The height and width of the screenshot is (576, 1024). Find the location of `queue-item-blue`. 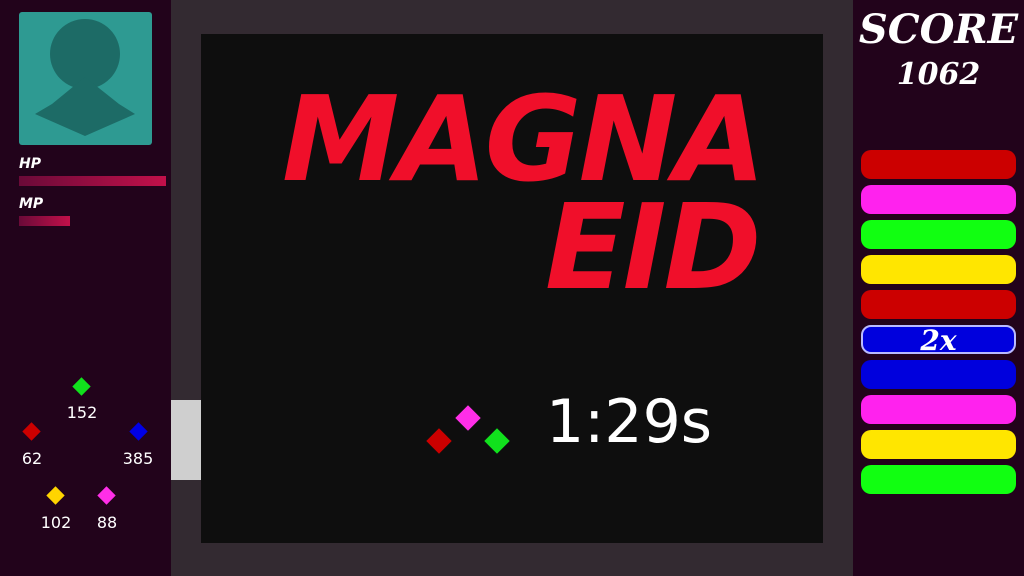

queue-item-blue is located at coordinates (938, 374).